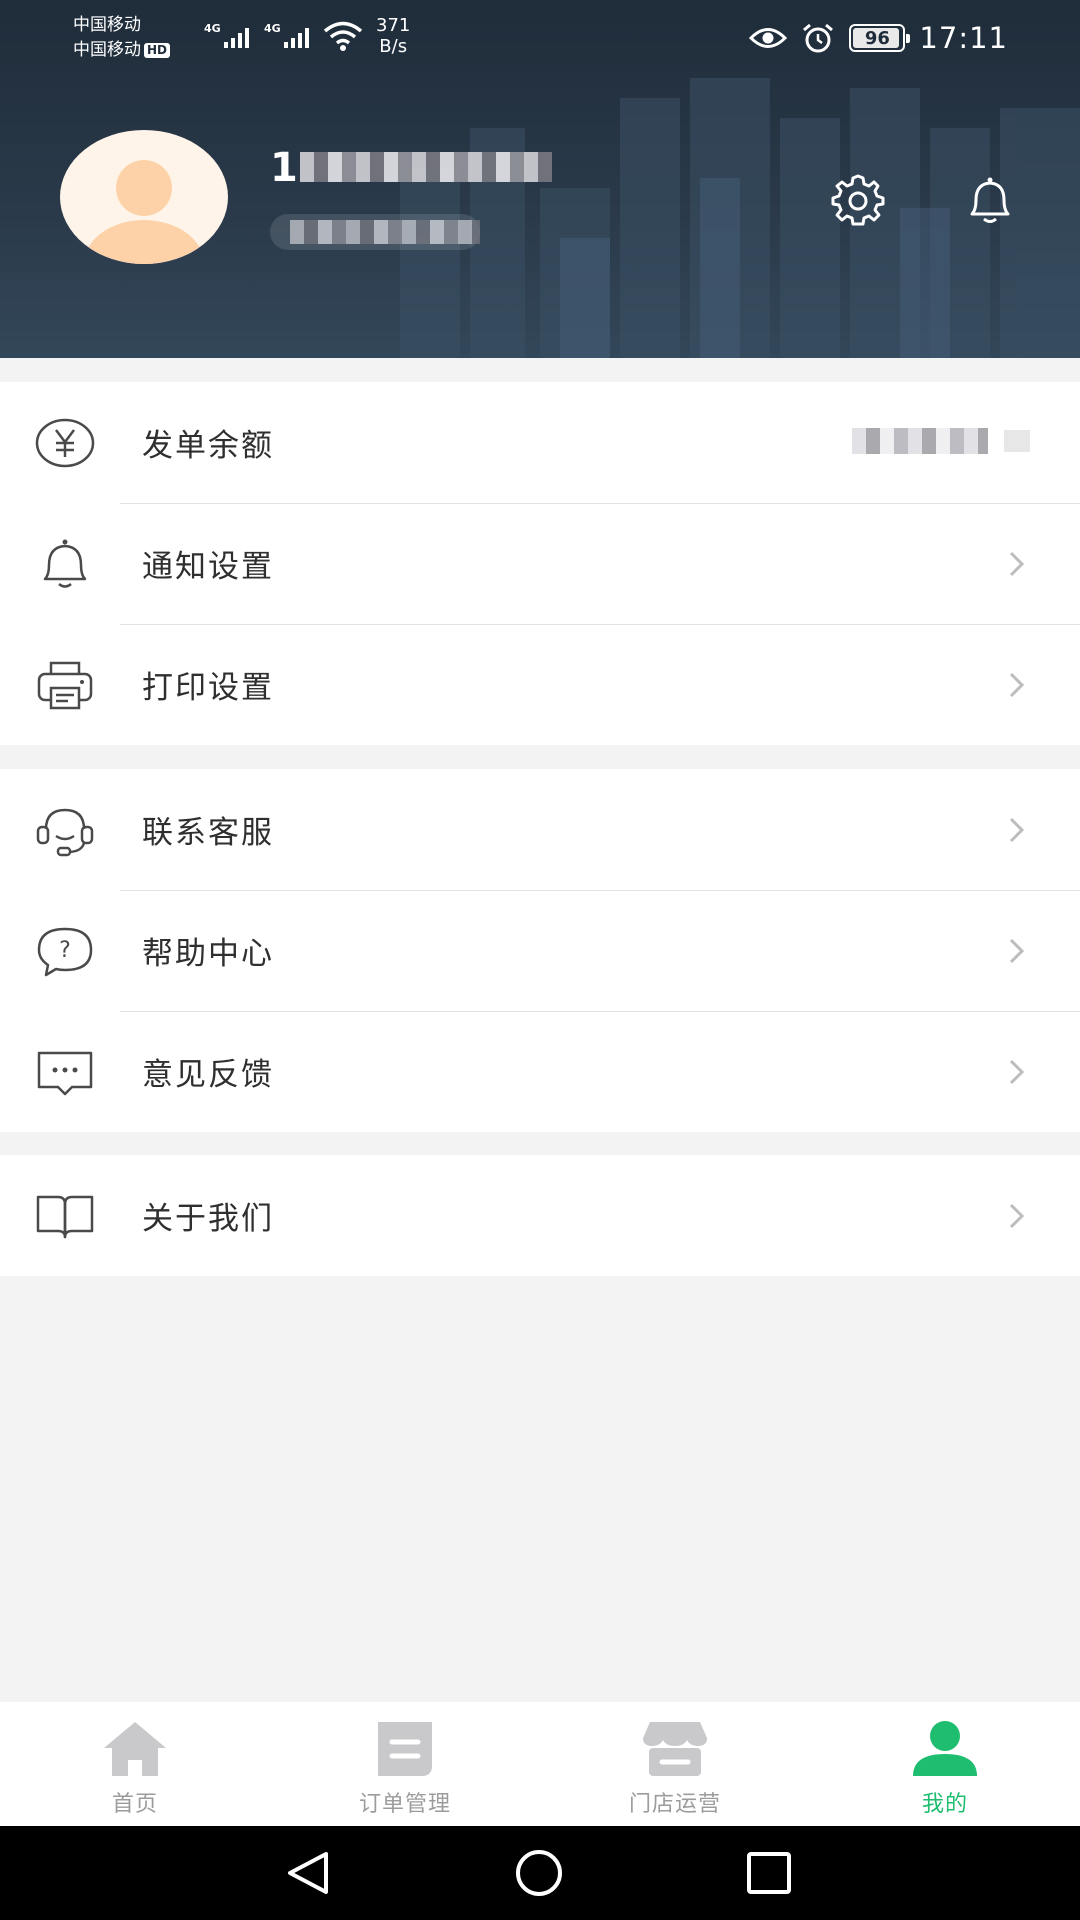  What do you see at coordinates (134, 1804) in the screenshot?
I see `tab-label: 首页` at bounding box center [134, 1804].